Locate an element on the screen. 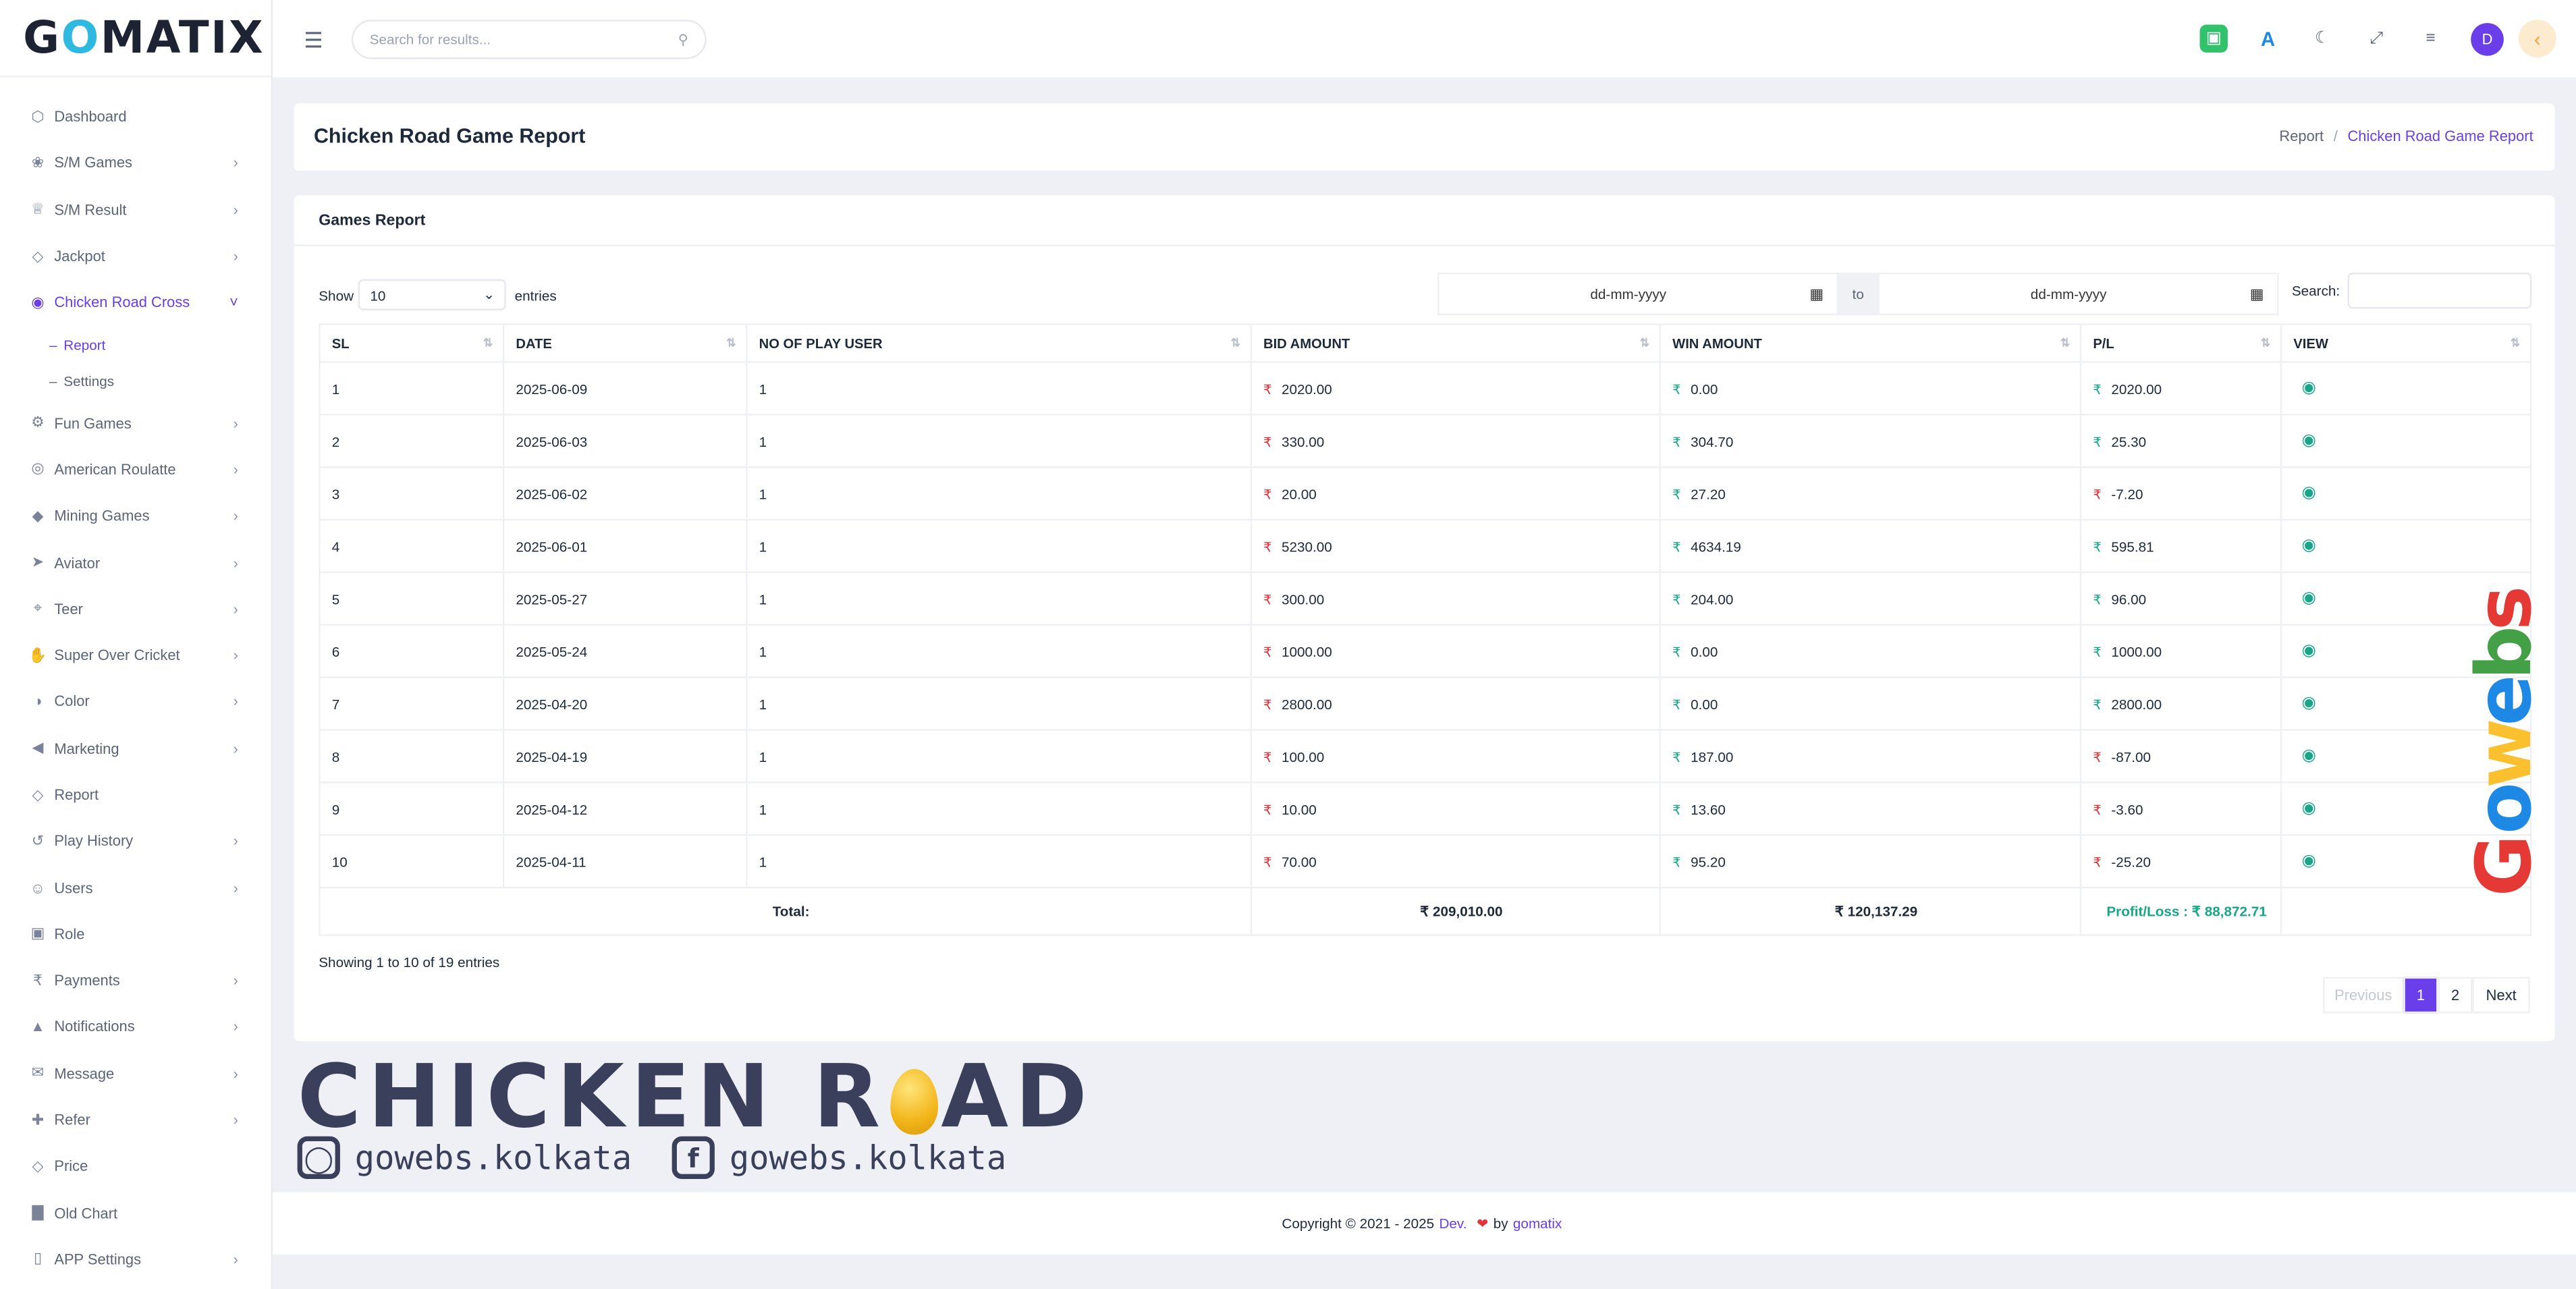 This screenshot has width=2576, height=1289. logo: GOMATIX is located at coordinates (135, 39).